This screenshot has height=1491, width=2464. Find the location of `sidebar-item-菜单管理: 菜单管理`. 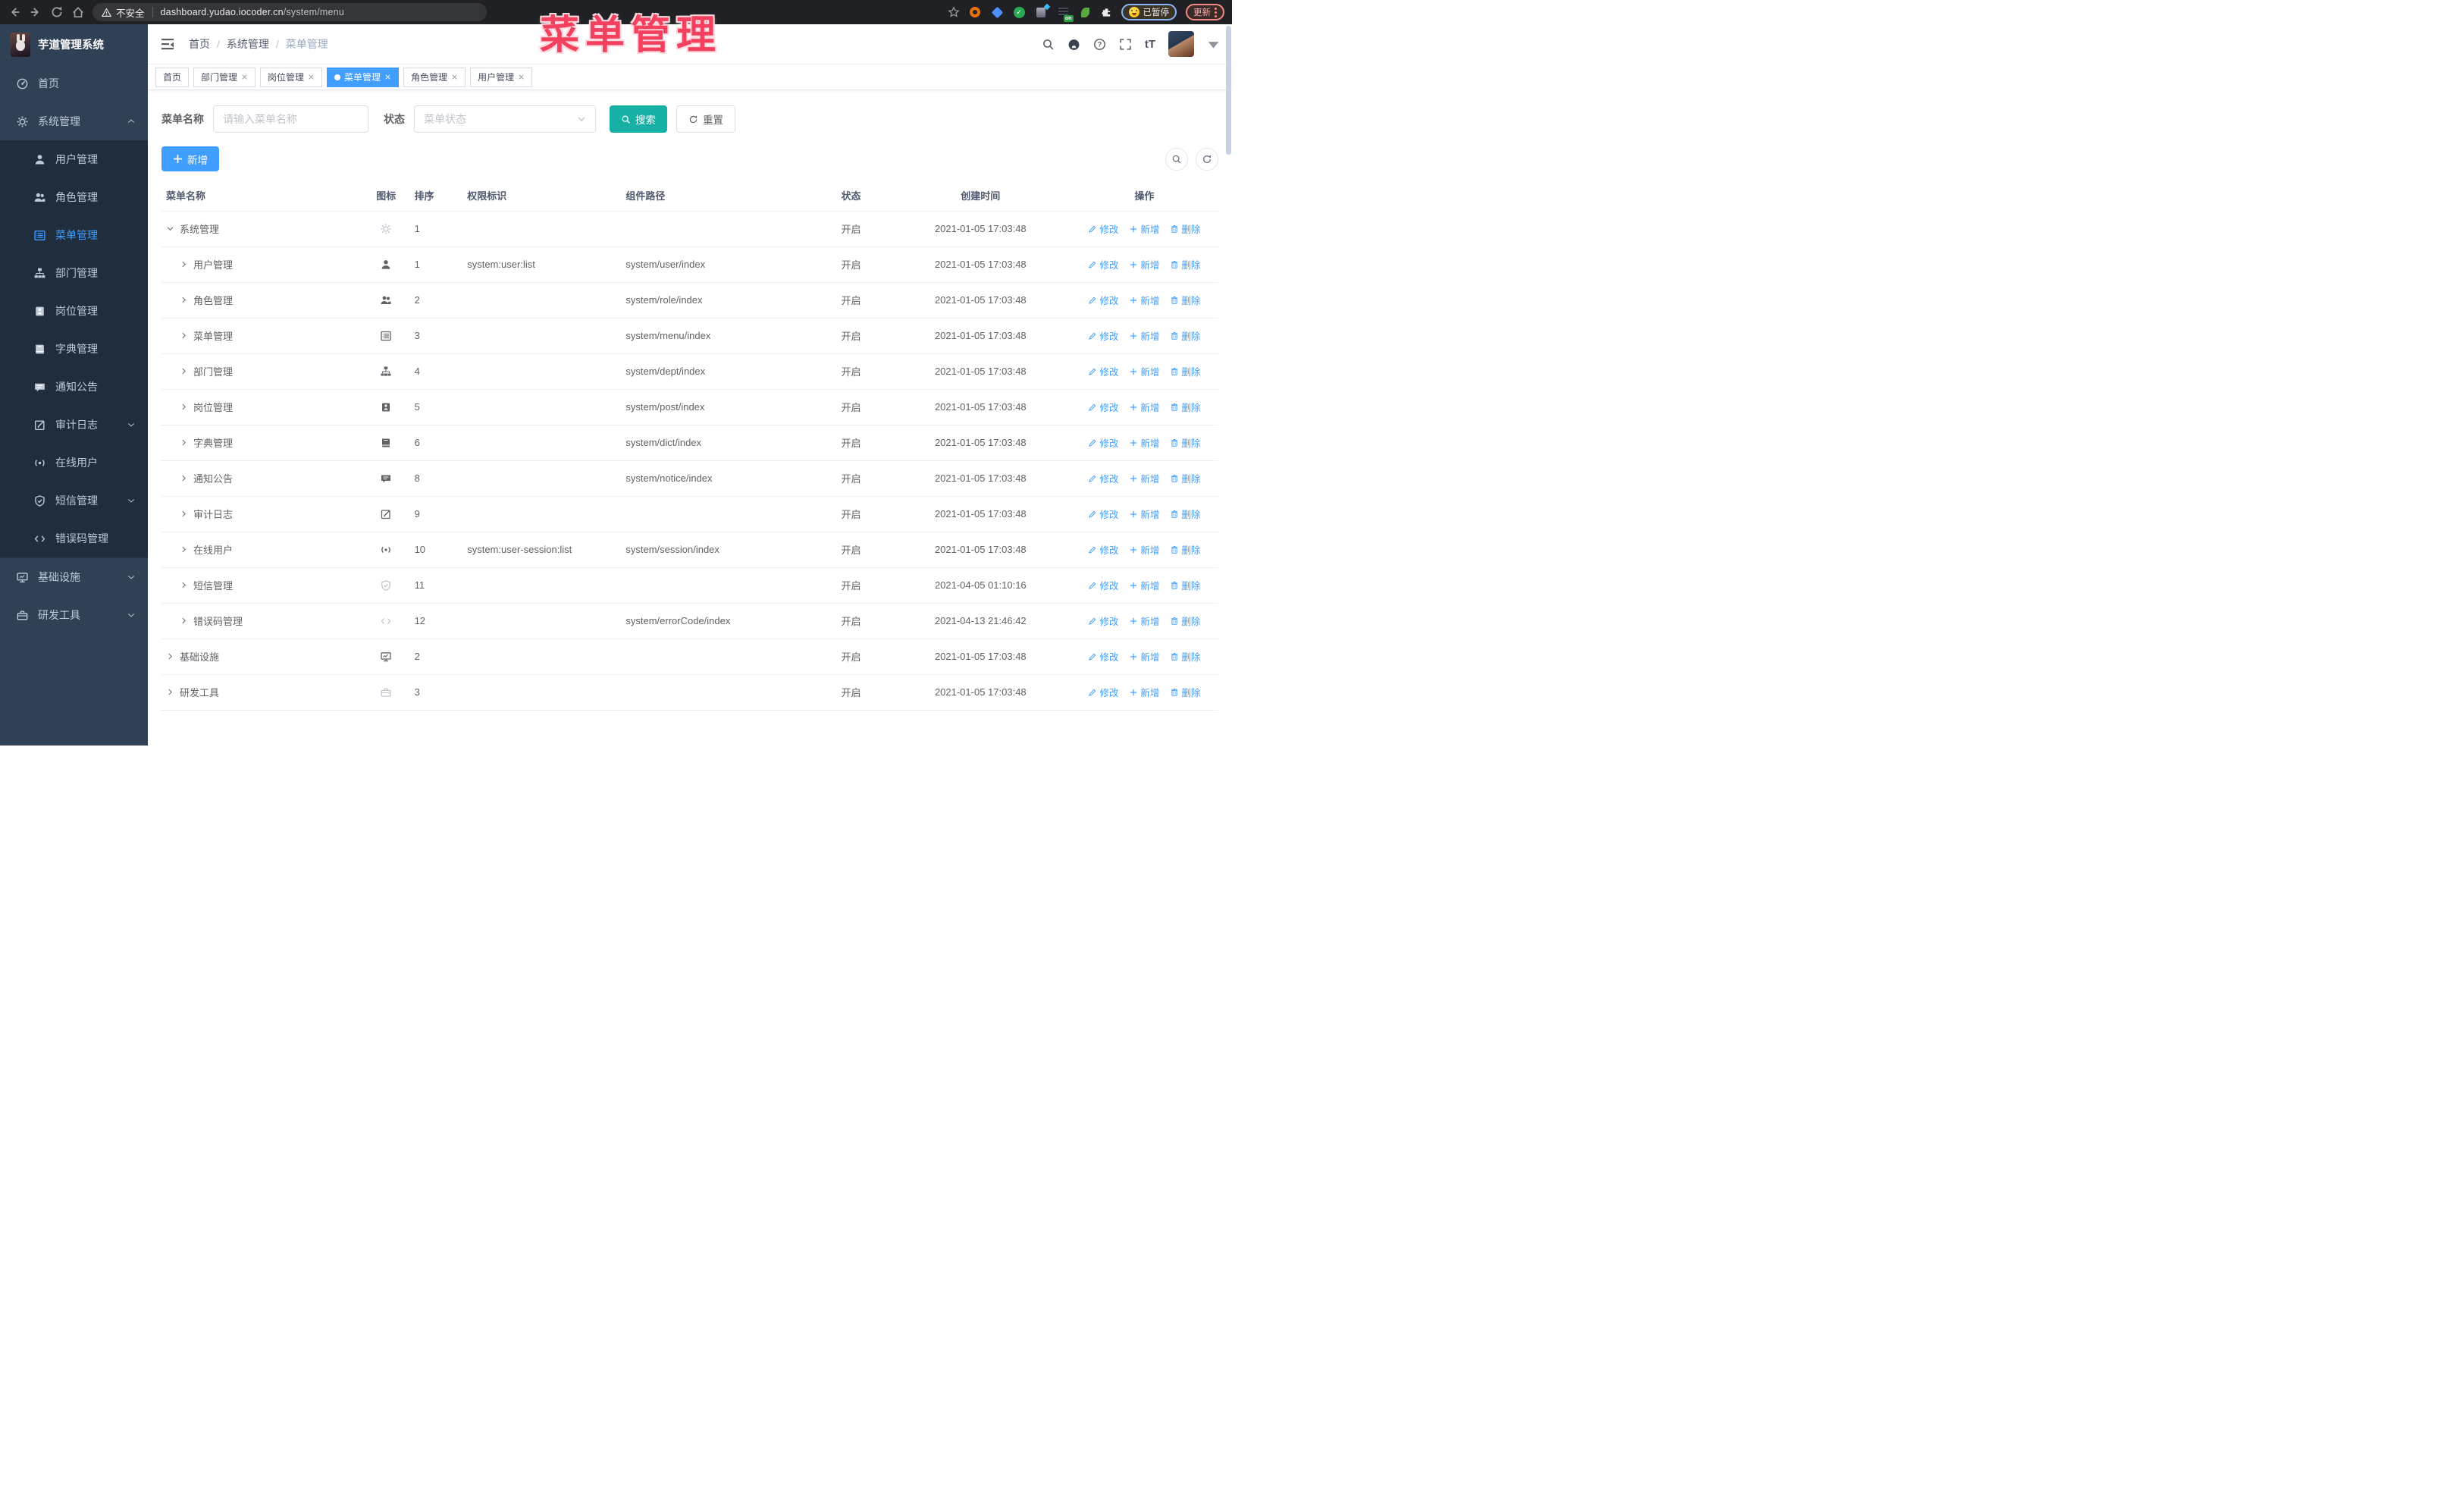

sidebar-item-菜单管理: 菜单管理 is located at coordinates (74, 235).